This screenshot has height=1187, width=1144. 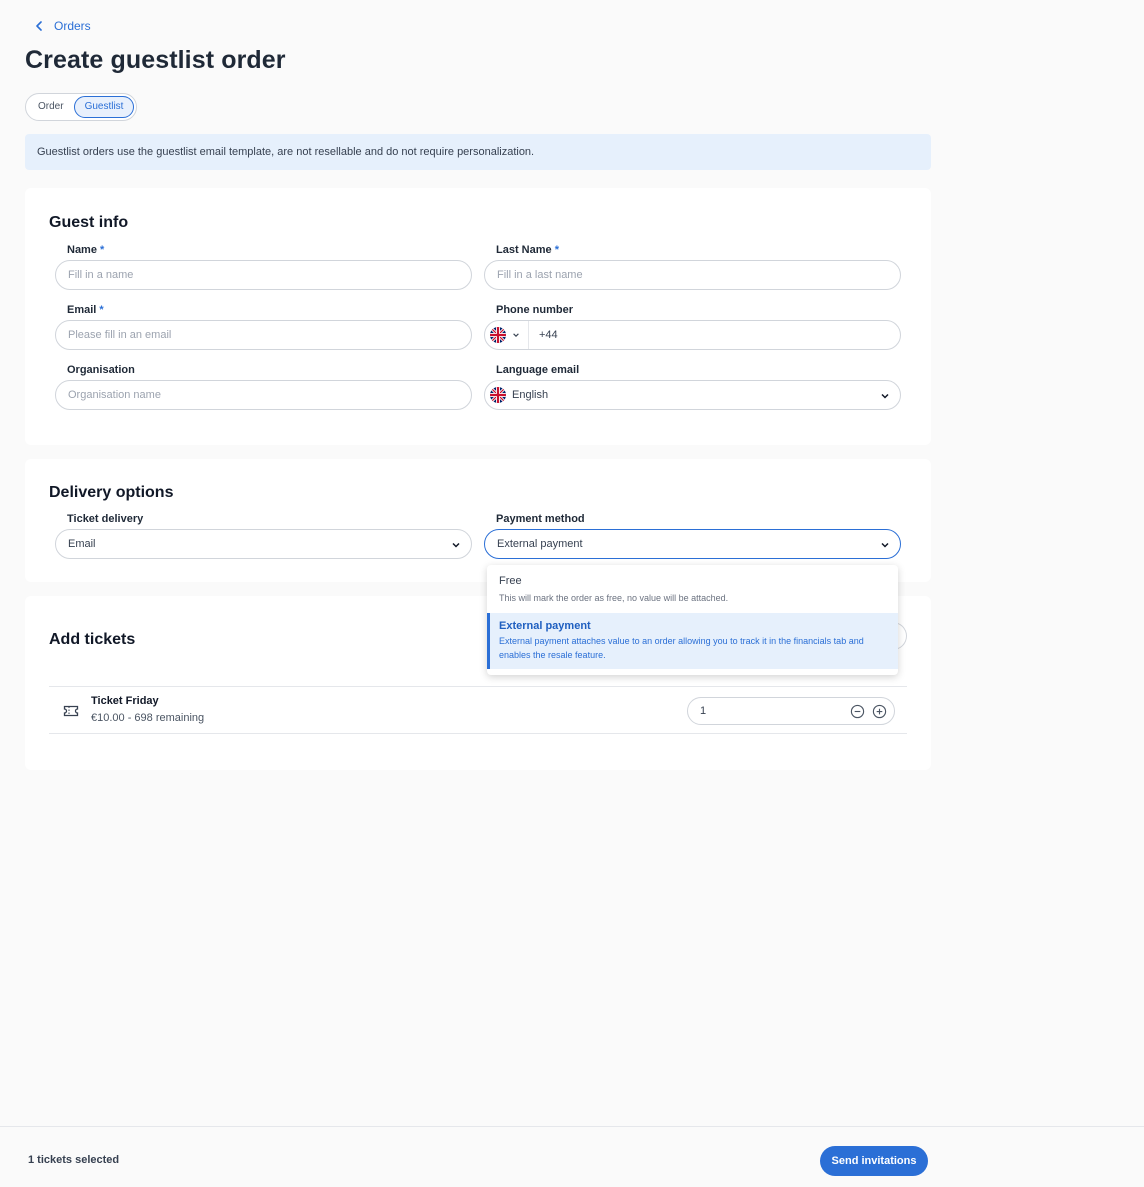 What do you see at coordinates (548, 335) in the screenshot?
I see `phone-value: +44` at bounding box center [548, 335].